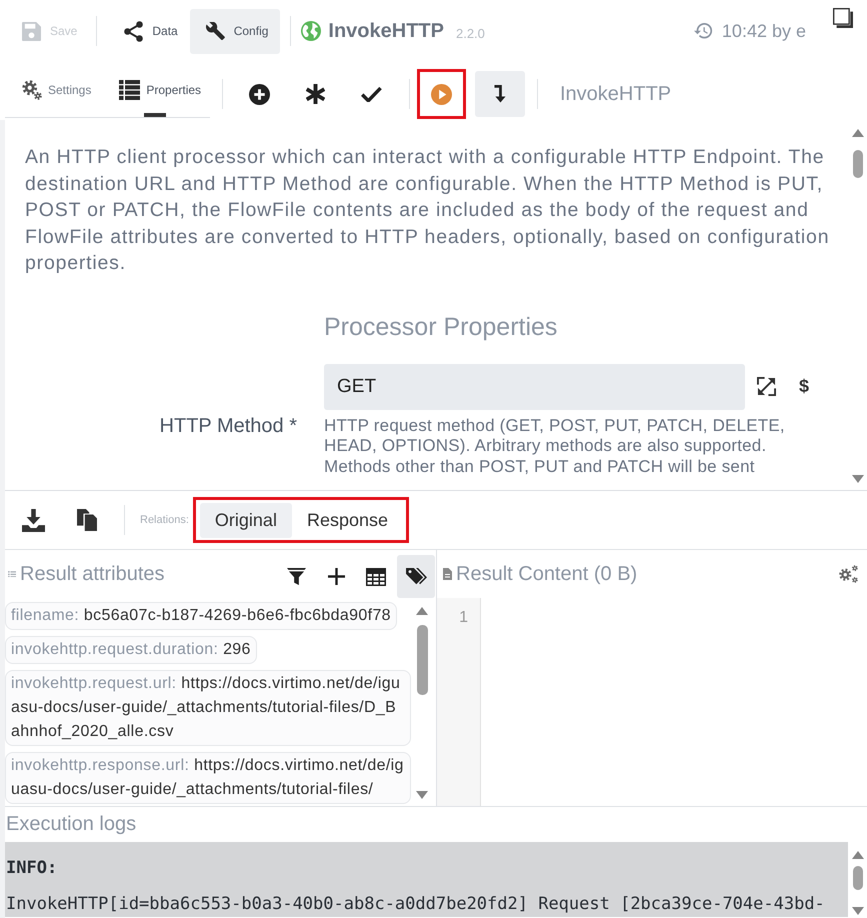 This screenshot has height=918, width=867. I want to click on filter-icon, so click(296, 577).